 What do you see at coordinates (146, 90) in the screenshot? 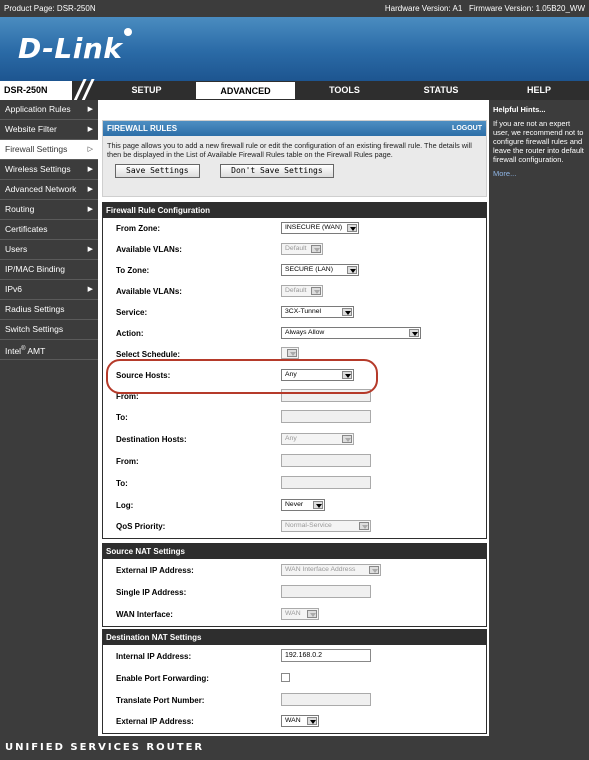
I see `tab-setup: SETUP` at bounding box center [146, 90].